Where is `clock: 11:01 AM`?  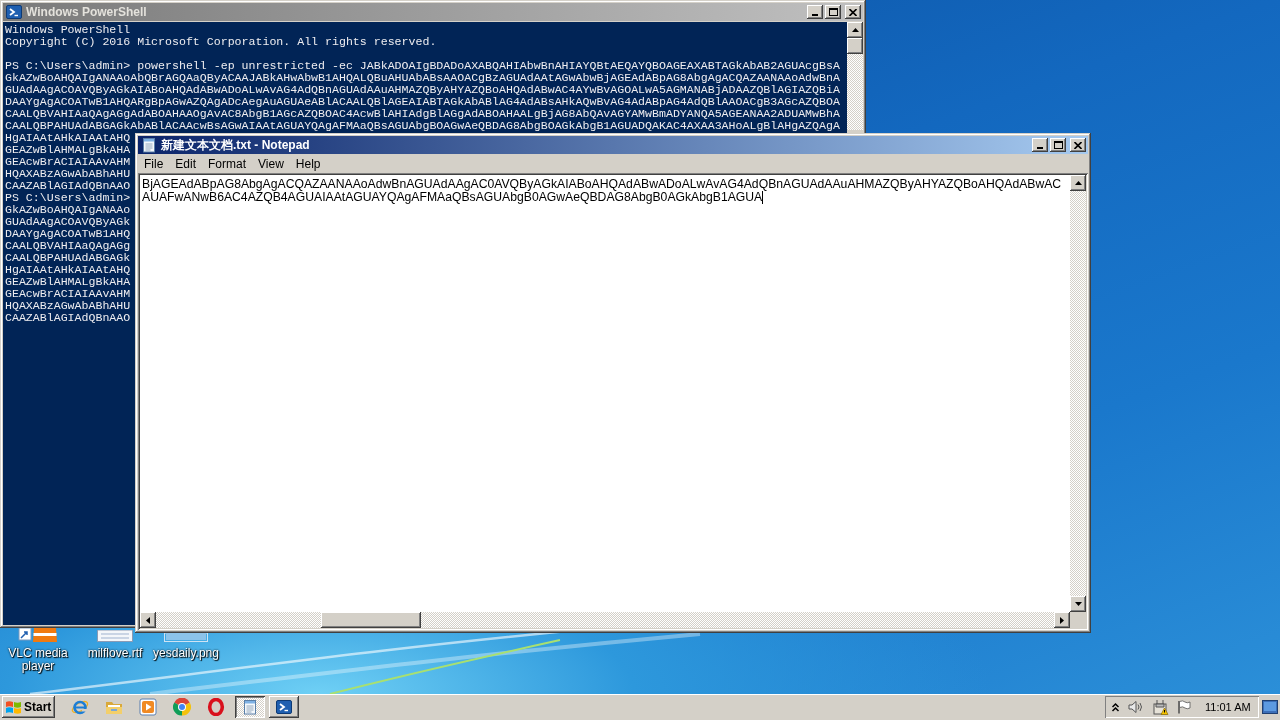 clock: 11:01 AM is located at coordinates (1228, 707).